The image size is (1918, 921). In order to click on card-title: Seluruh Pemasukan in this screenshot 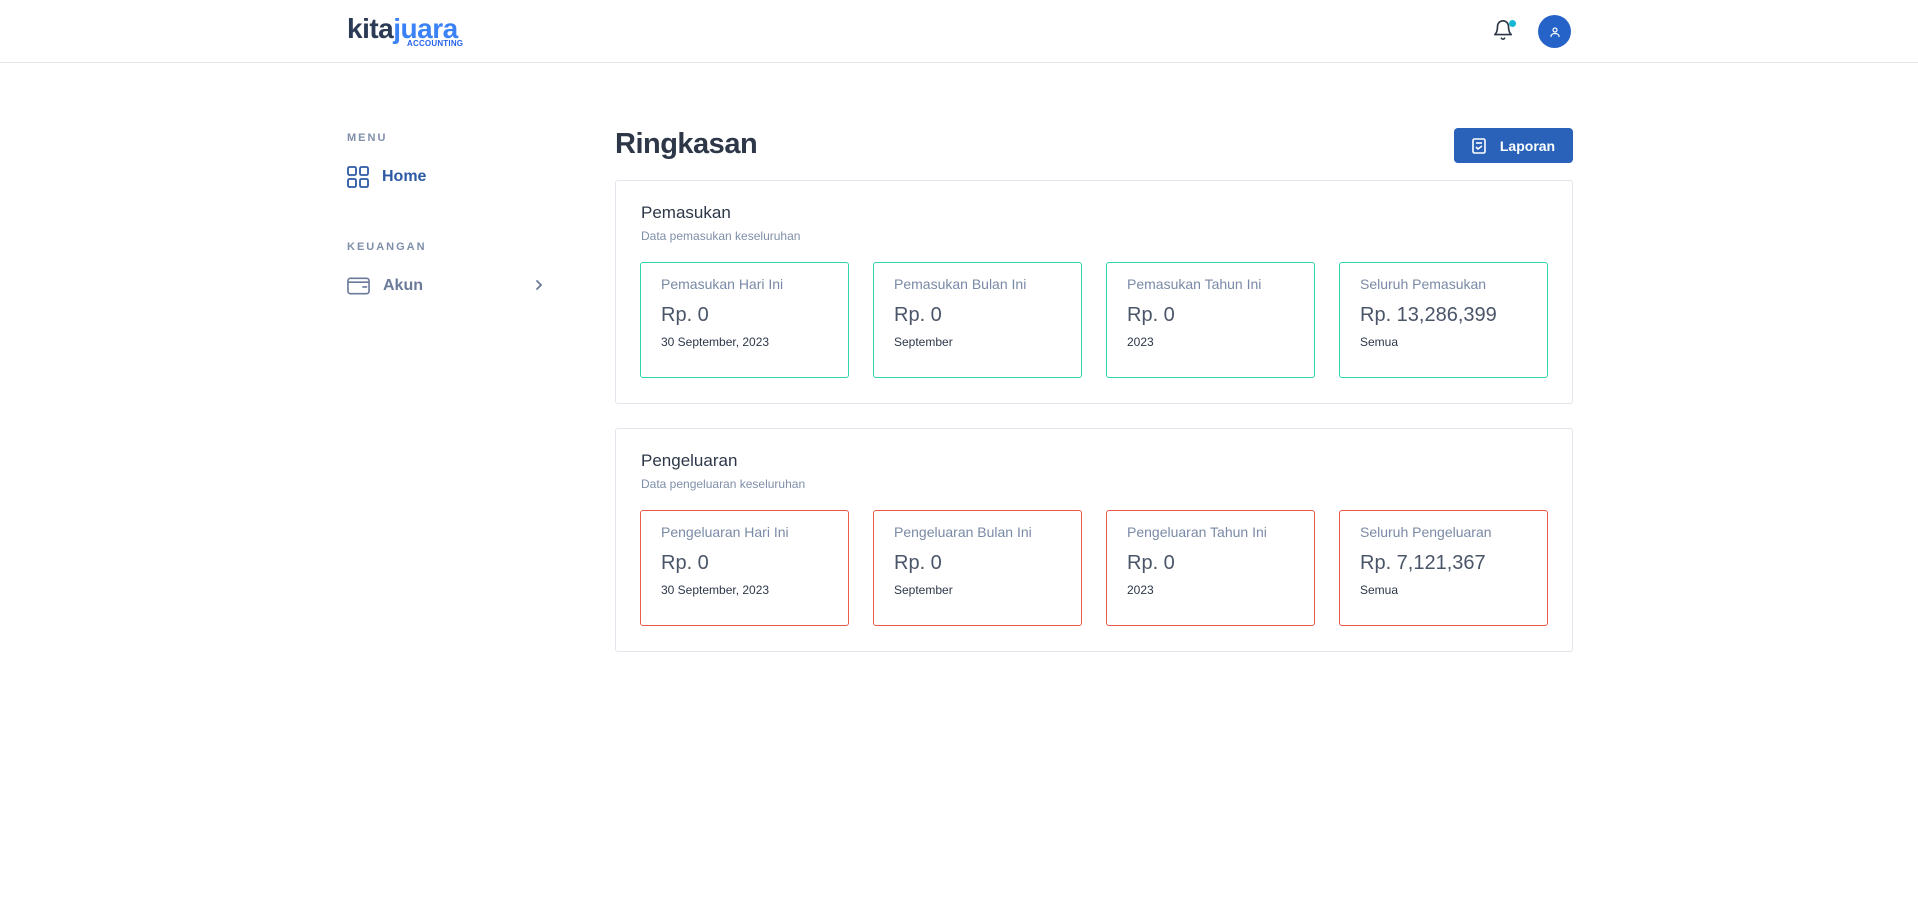, I will do `click(1423, 284)`.